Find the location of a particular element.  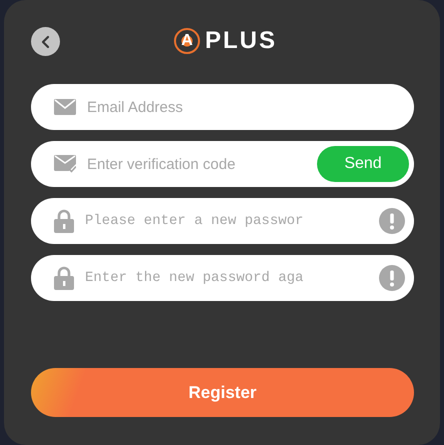

register-button: Register is located at coordinates (222, 392).